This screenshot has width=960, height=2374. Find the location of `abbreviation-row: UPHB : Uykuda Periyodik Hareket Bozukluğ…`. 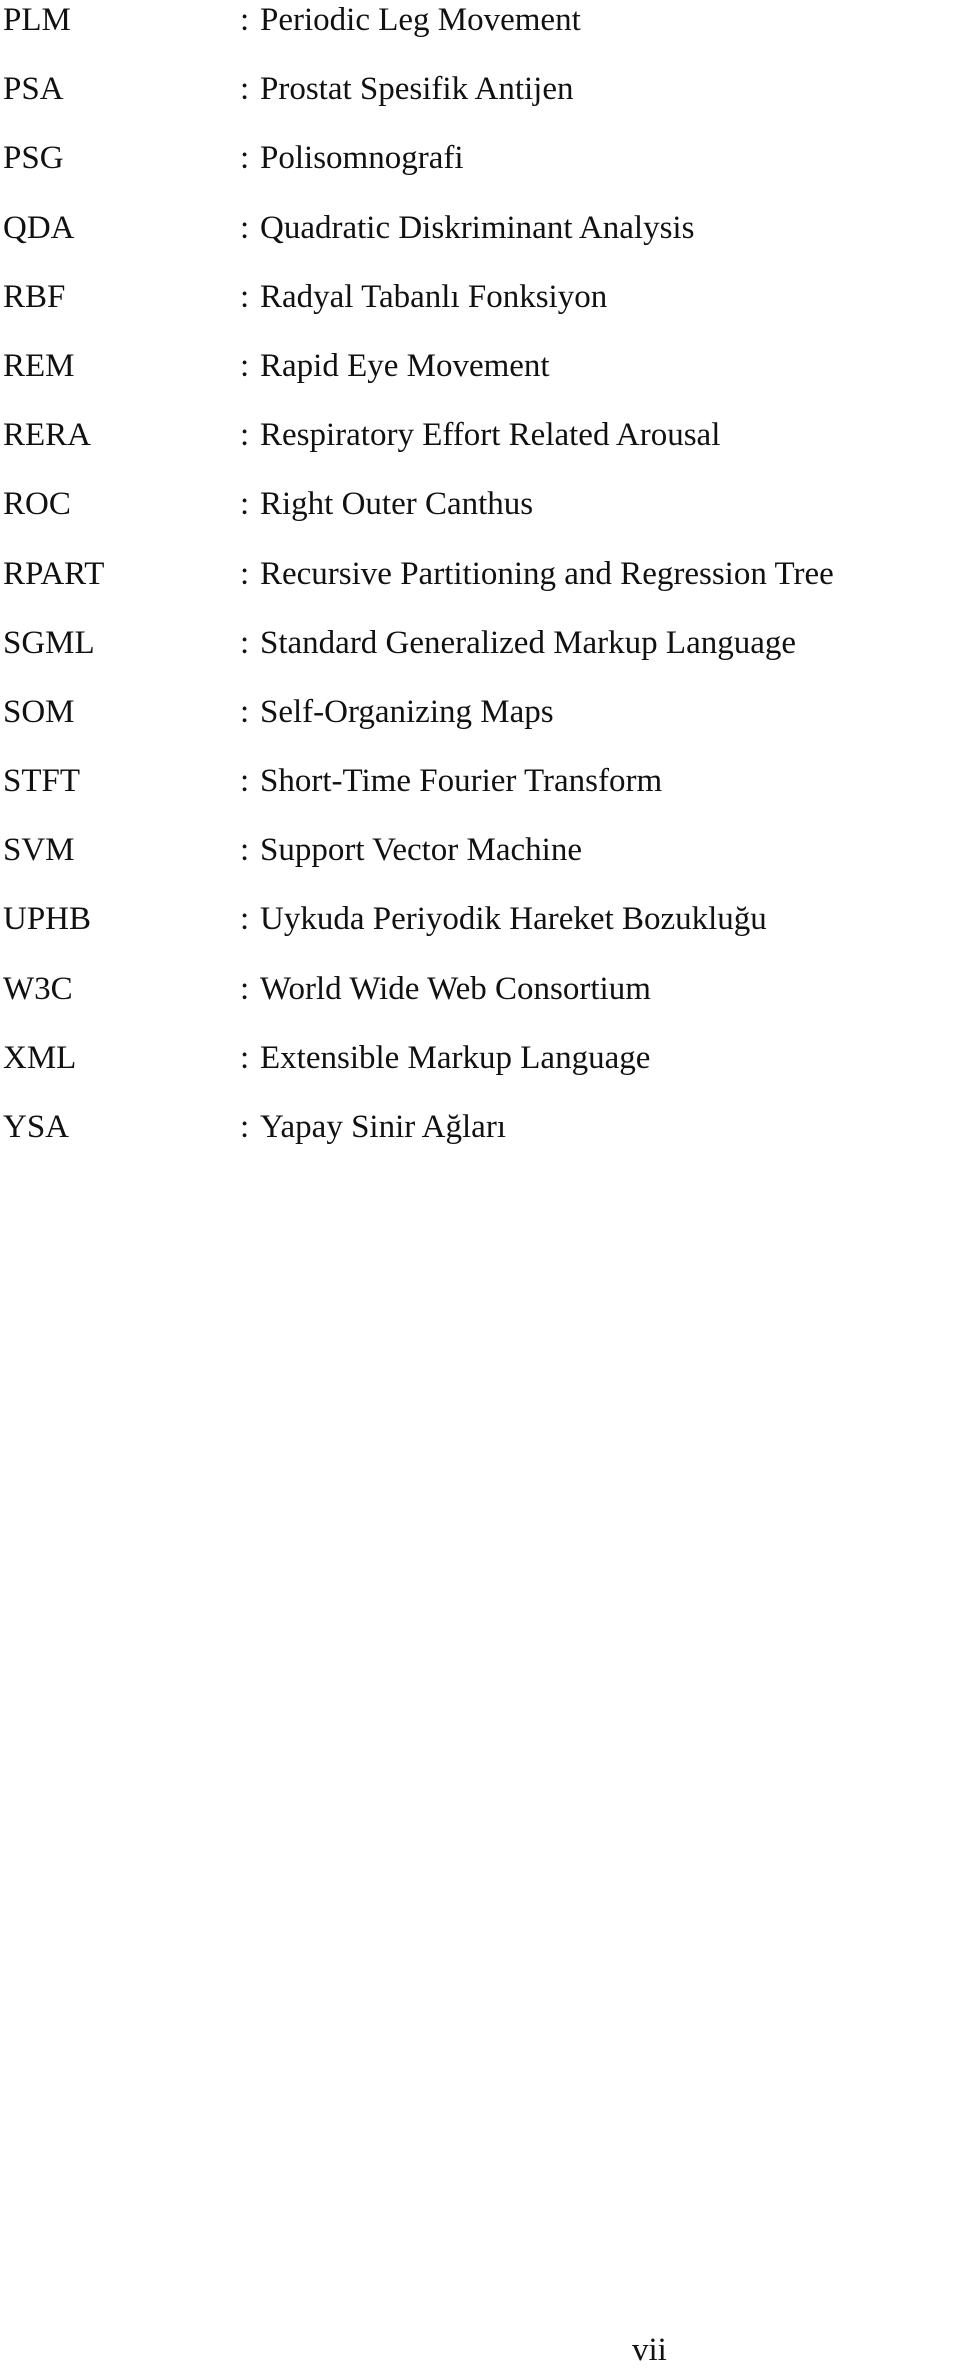

abbreviation-row: UPHB : Uykuda Periyodik Hareket Bozukluğ… is located at coordinates (480, 933).